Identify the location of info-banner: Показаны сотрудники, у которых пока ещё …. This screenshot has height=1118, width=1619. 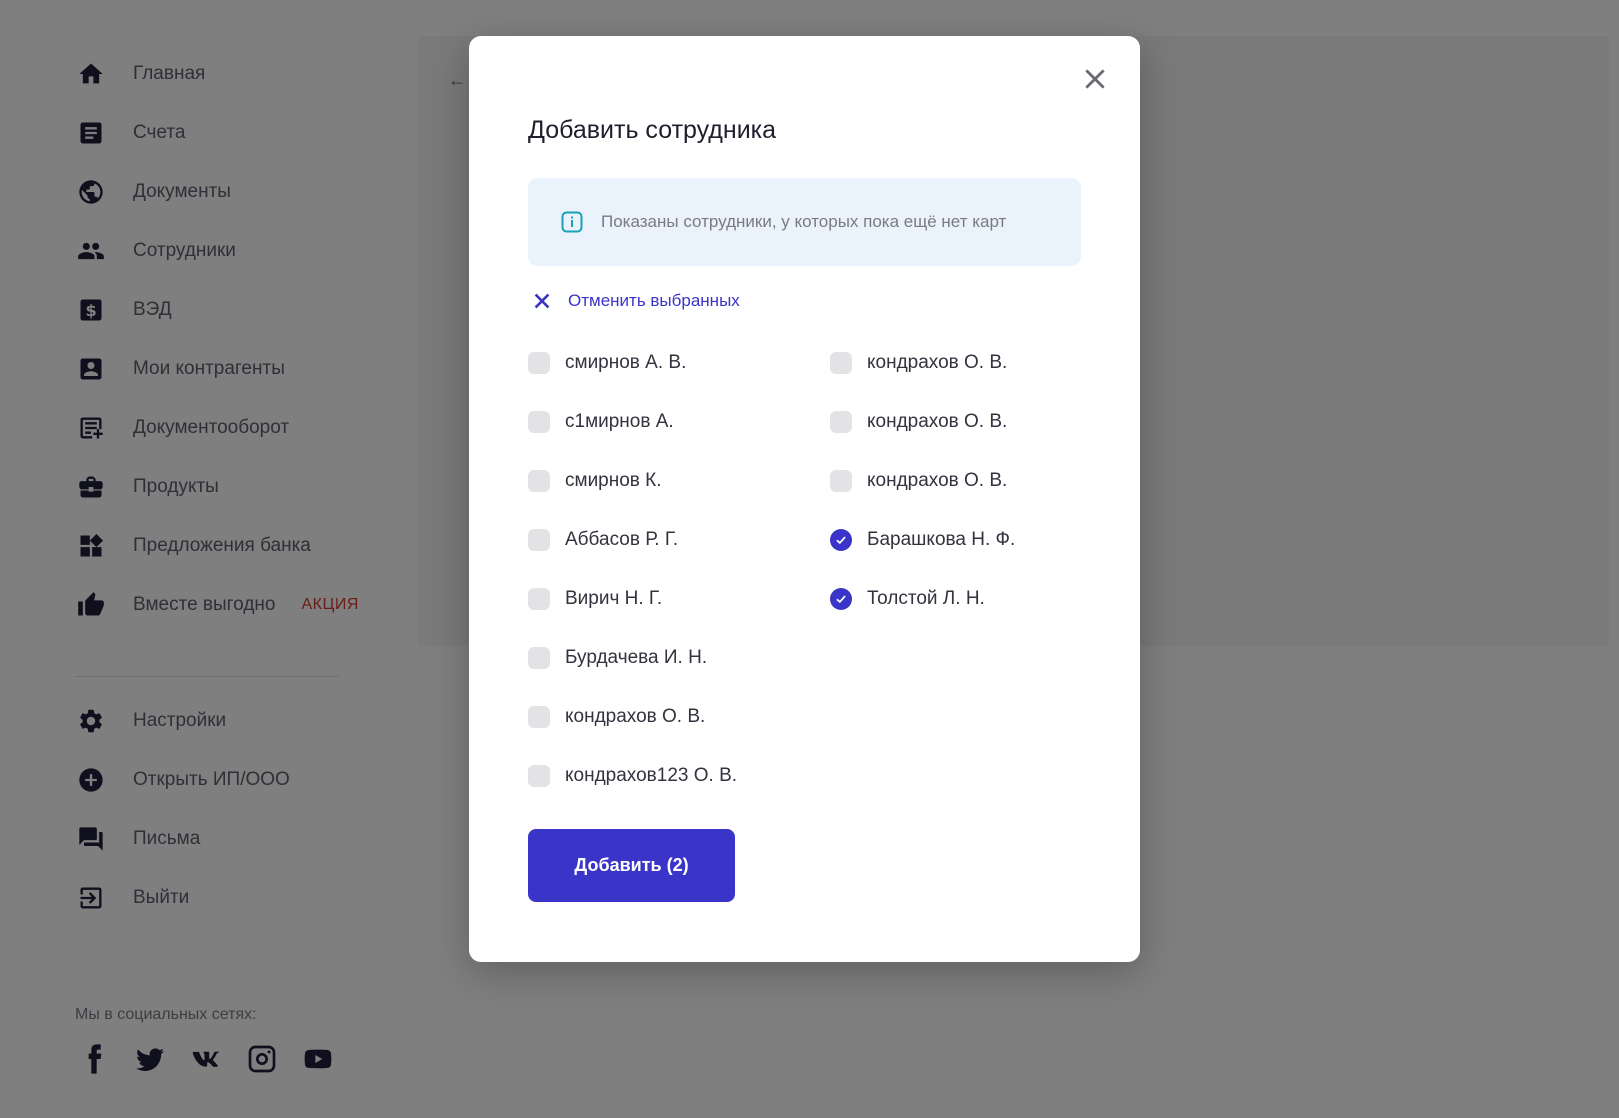
(804, 222).